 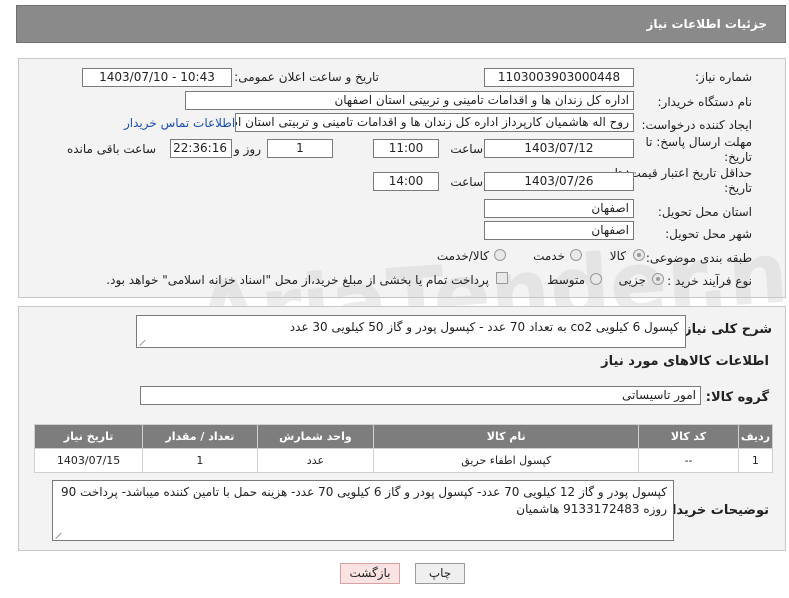 I want to click on requester-label: ایجاد کننده درخواست:, so click(x=696, y=125).